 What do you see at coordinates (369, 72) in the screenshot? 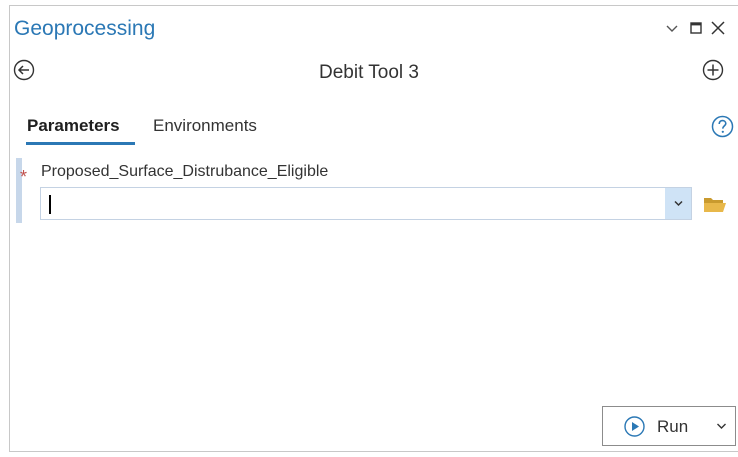
I see `tool-title: Debit Tool 3` at bounding box center [369, 72].